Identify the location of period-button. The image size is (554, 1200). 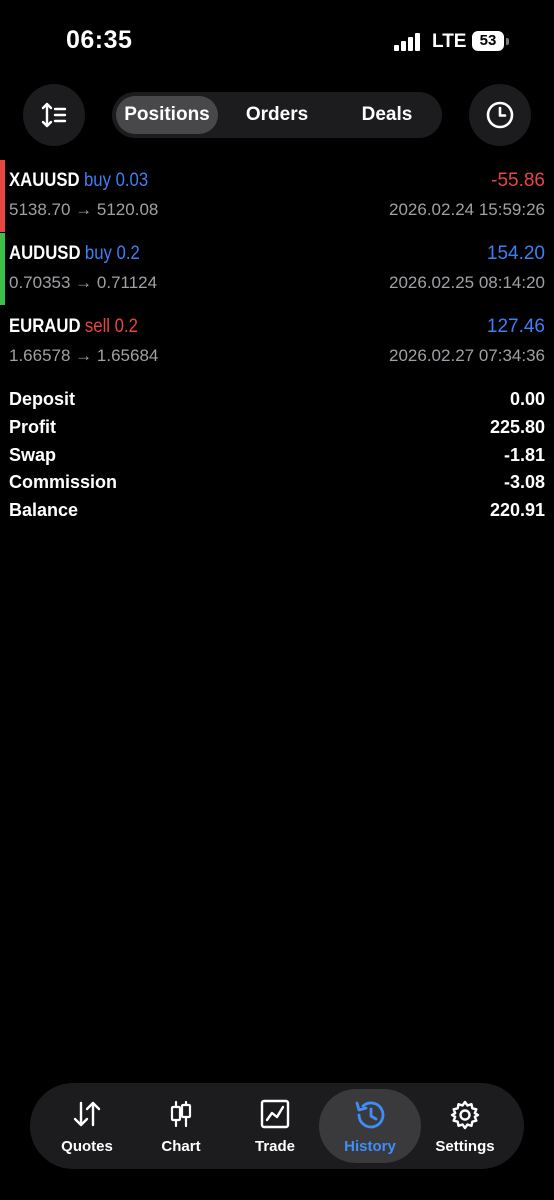
(500, 115).